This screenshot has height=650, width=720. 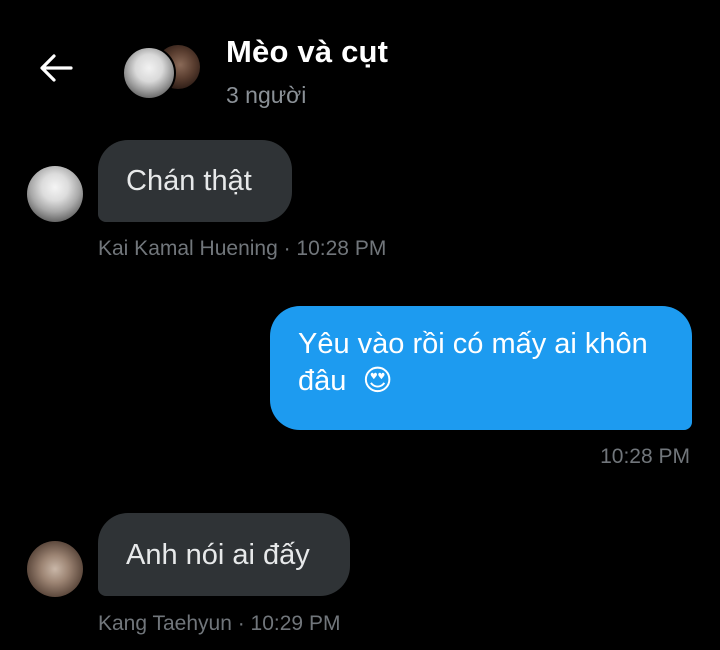 What do you see at coordinates (219, 623) in the screenshot?
I see `message-meta: Kang Taehyun · 10:29 PM` at bounding box center [219, 623].